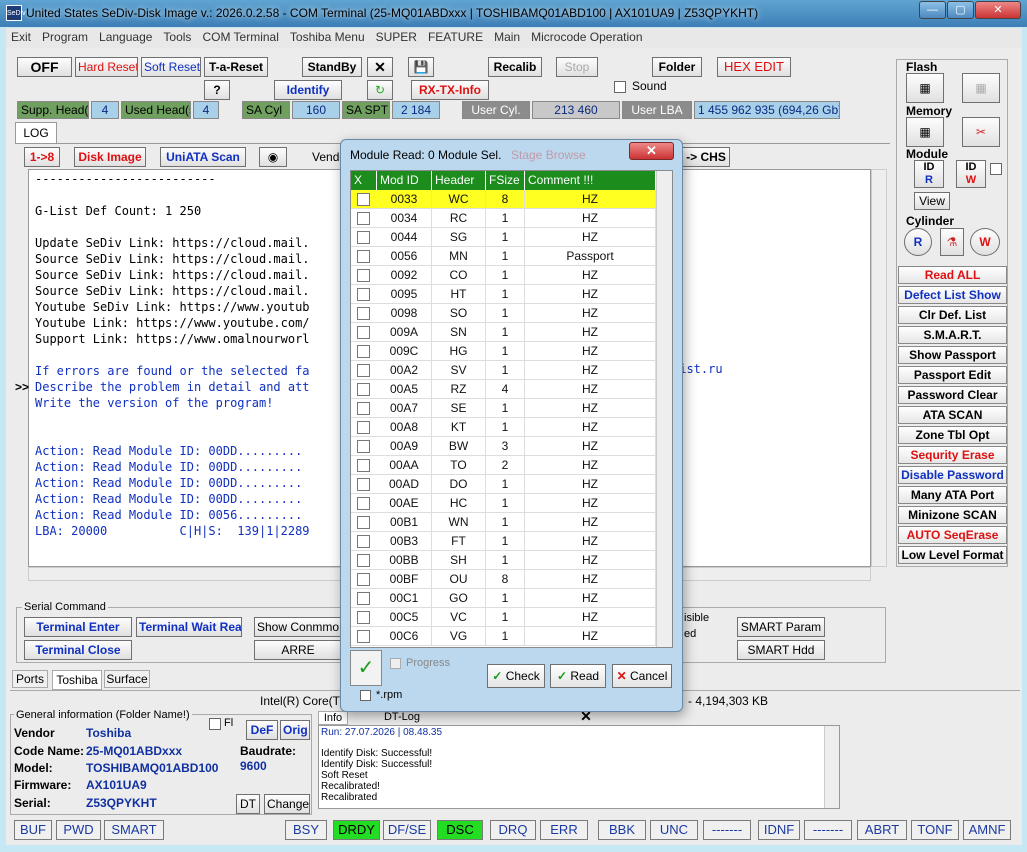 This screenshot has height=852, width=1027. I want to click on camera-icon: ◉, so click(273, 157).